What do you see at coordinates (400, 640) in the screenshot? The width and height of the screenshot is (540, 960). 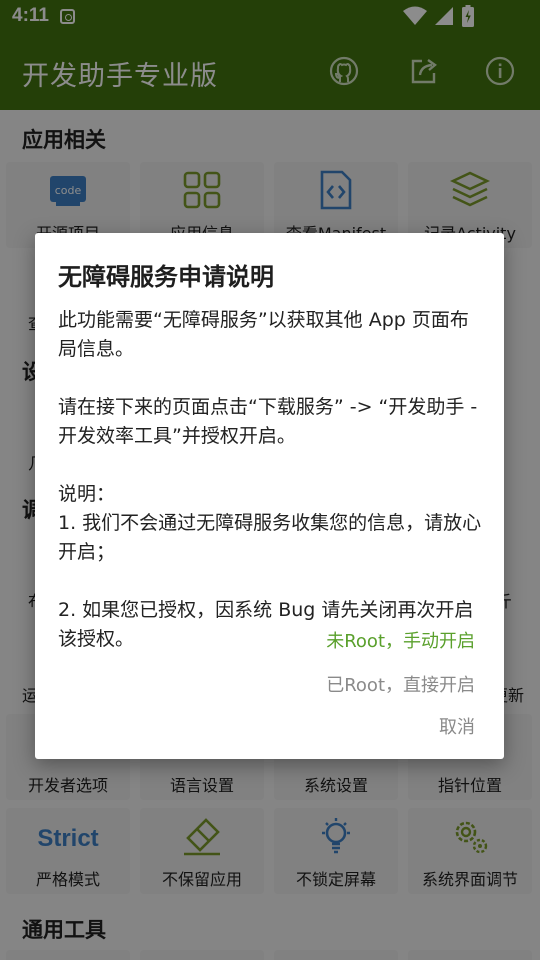 I see `manual-enable-button: 未Root，手动开启` at bounding box center [400, 640].